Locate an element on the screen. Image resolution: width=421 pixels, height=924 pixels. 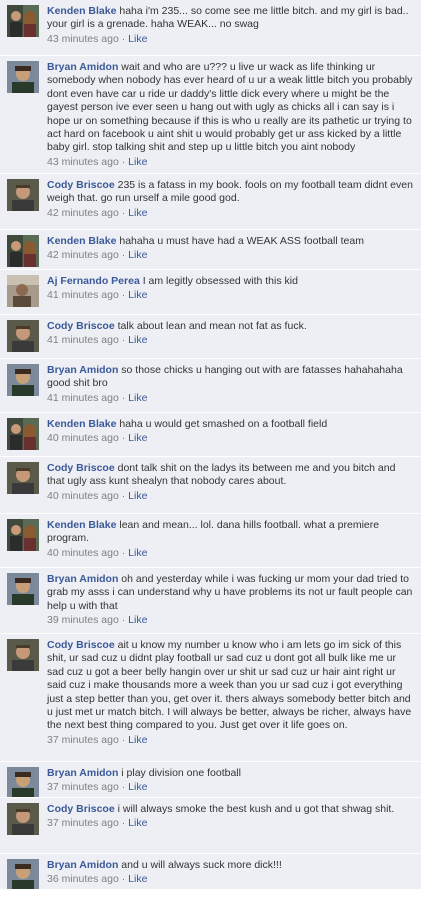
comment-meta: 37 minutes ago · Like is located at coordinates (231, 740).